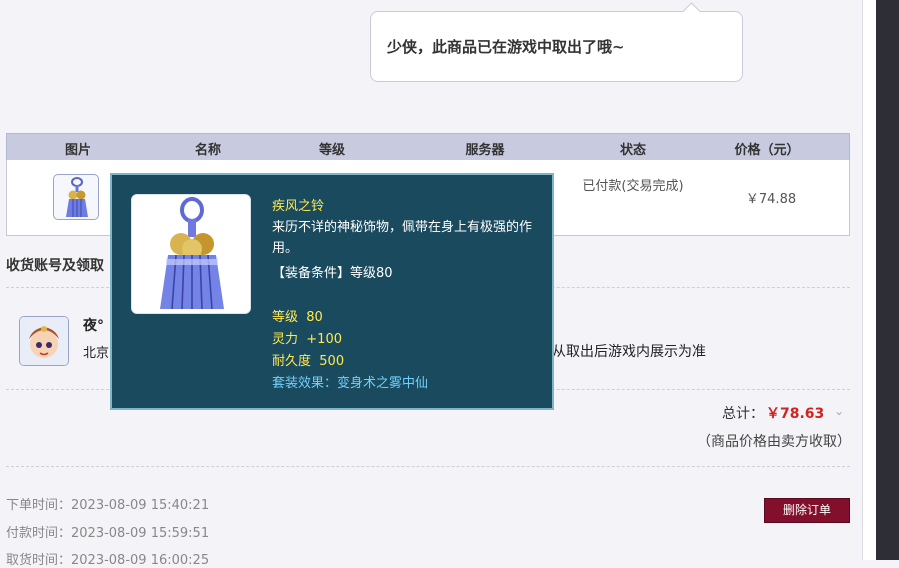 Image resolution: width=899 pixels, height=568 pixels. I want to click on avatar-icon, so click(44, 341).